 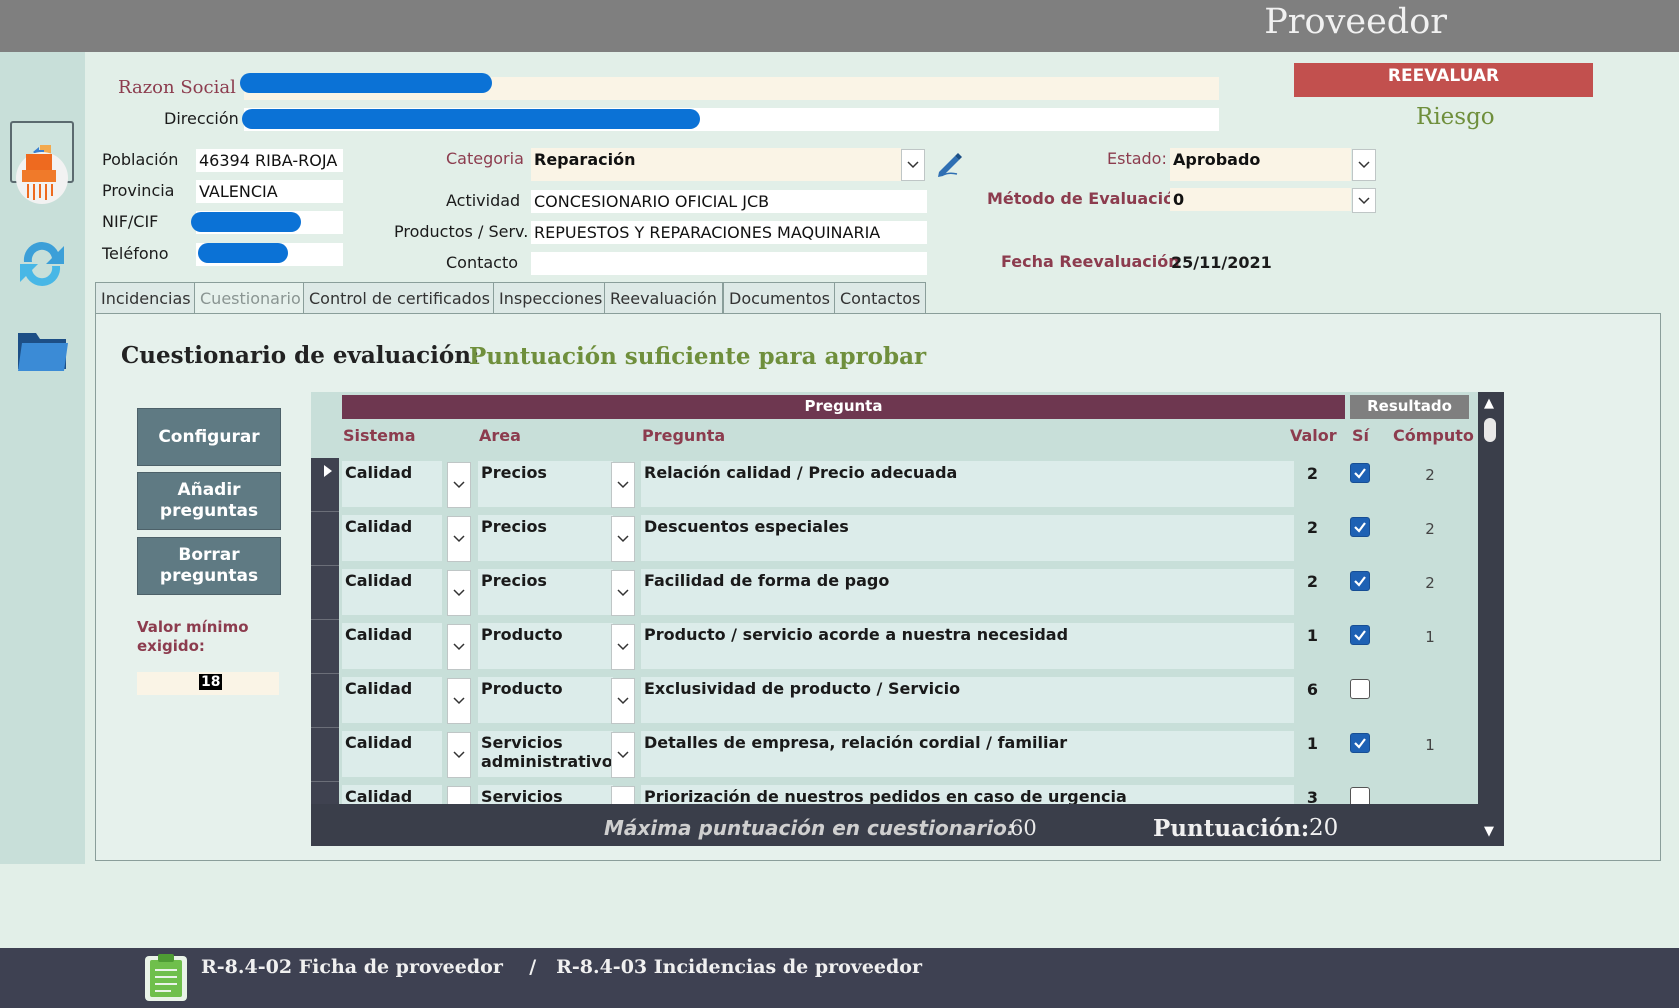 I want to click on tab-documentos: Documentos, so click(x=780, y=298).